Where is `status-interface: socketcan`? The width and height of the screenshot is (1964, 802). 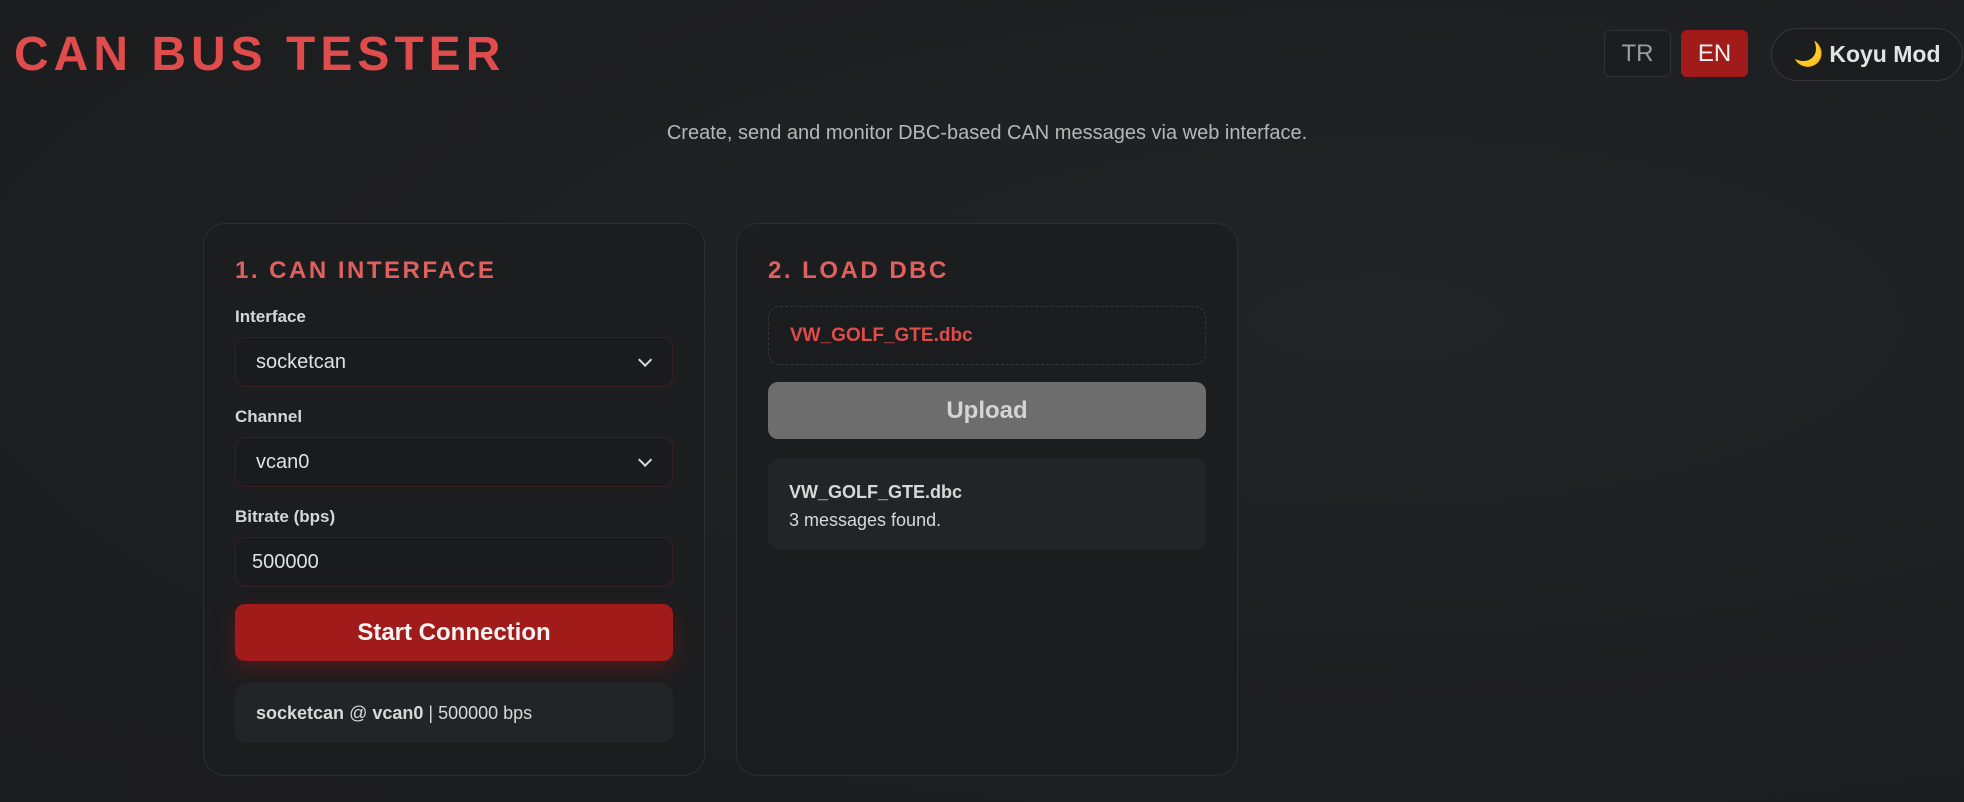
status-interface: socketcan is located at coordinates (300, 712).